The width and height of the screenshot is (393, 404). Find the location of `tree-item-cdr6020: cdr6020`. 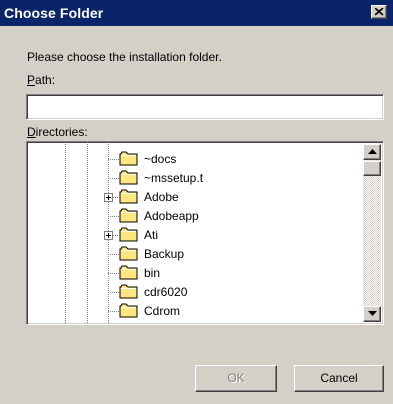

tree-item-cdr6020: cdr6020 is located at coordinates (239, 292).